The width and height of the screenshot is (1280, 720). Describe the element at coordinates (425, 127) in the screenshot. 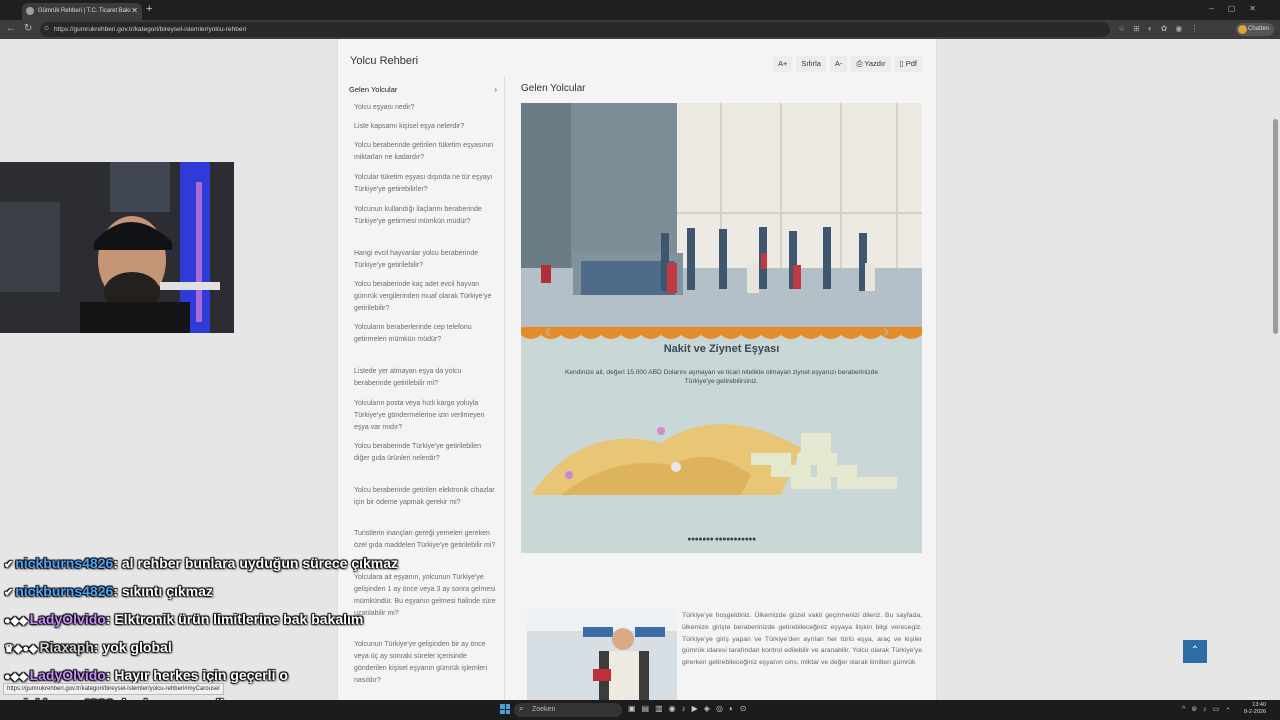

I see `sidebar-item: Liste kapsamı kişisel eşya nelerdir?` at that location.